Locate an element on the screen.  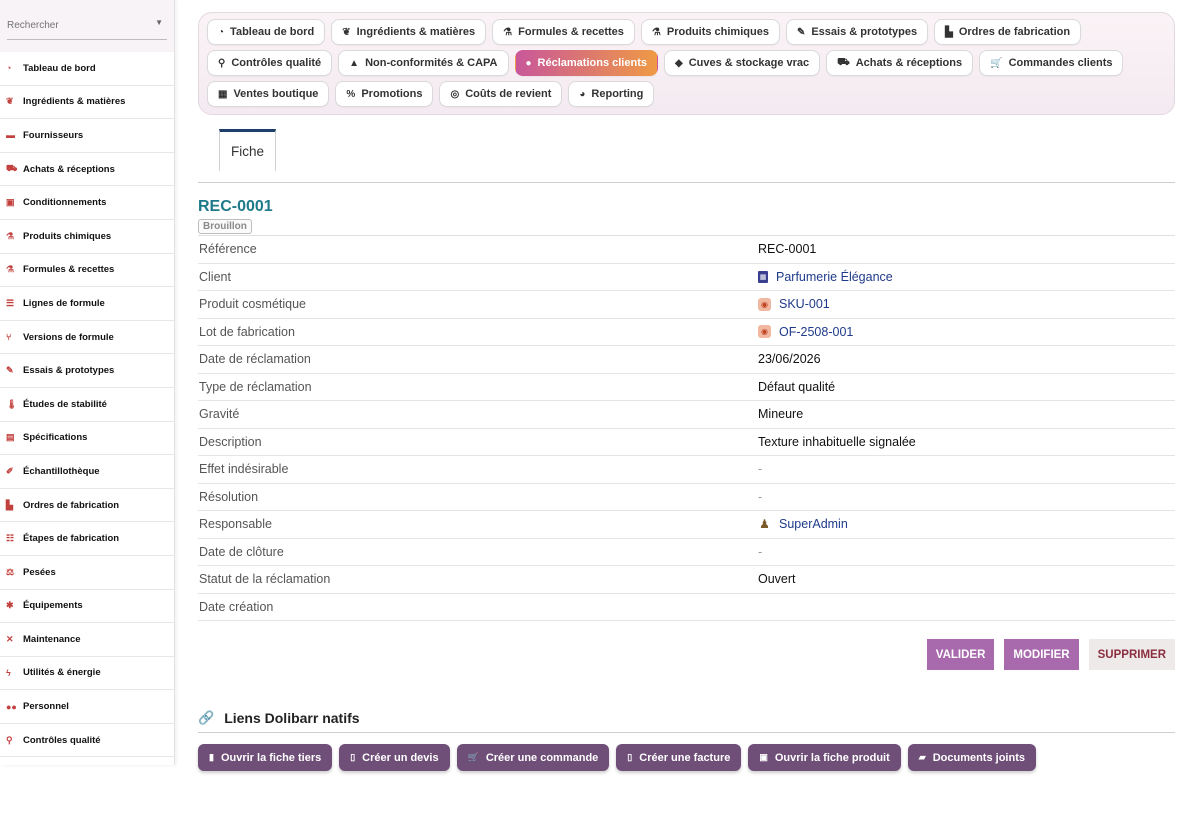
modify-button: MODIFIER is located at coordinates (1041, 654).